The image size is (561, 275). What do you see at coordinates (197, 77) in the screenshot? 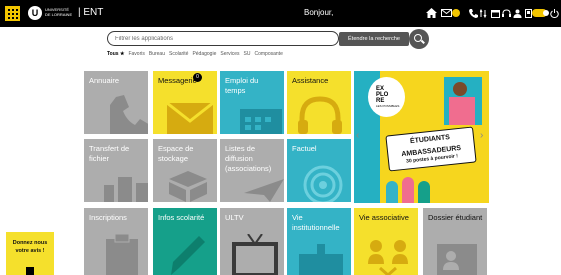
I see `unread-badge: 0` at bounding box center [197, 77].